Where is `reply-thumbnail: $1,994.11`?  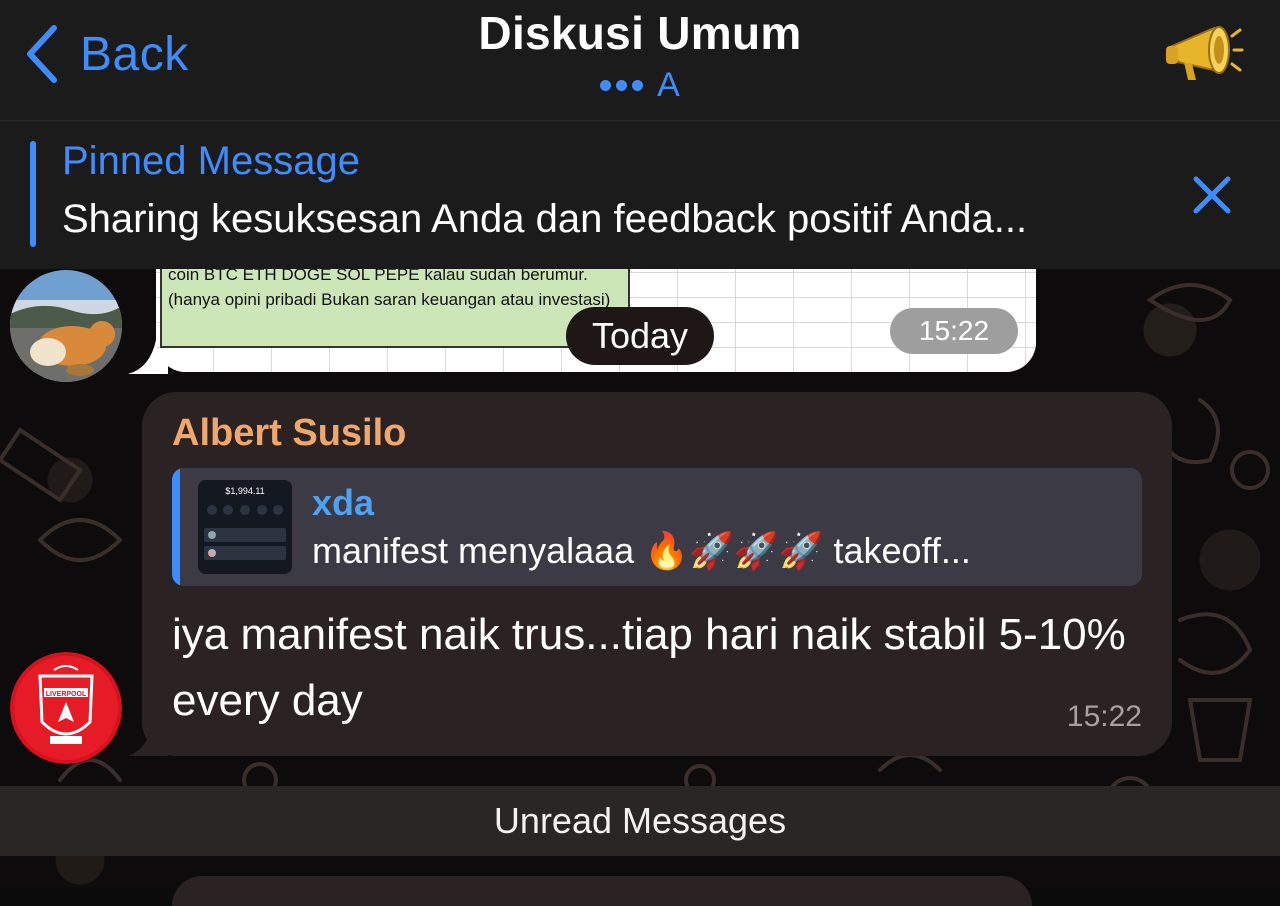
reply-thumbnail: $1,994.11 is located at coordinates (245, 527).